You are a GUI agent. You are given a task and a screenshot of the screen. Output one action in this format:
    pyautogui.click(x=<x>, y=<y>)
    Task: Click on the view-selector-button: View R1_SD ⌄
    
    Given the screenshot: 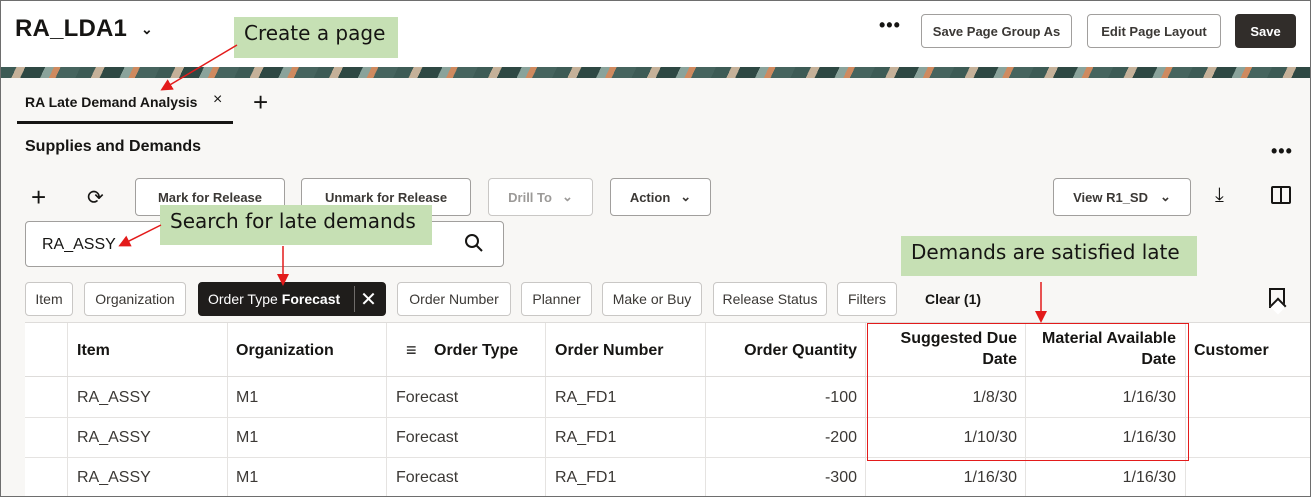 What is the action you would take?
    pyautogui.click(x=1122, y=197)
    